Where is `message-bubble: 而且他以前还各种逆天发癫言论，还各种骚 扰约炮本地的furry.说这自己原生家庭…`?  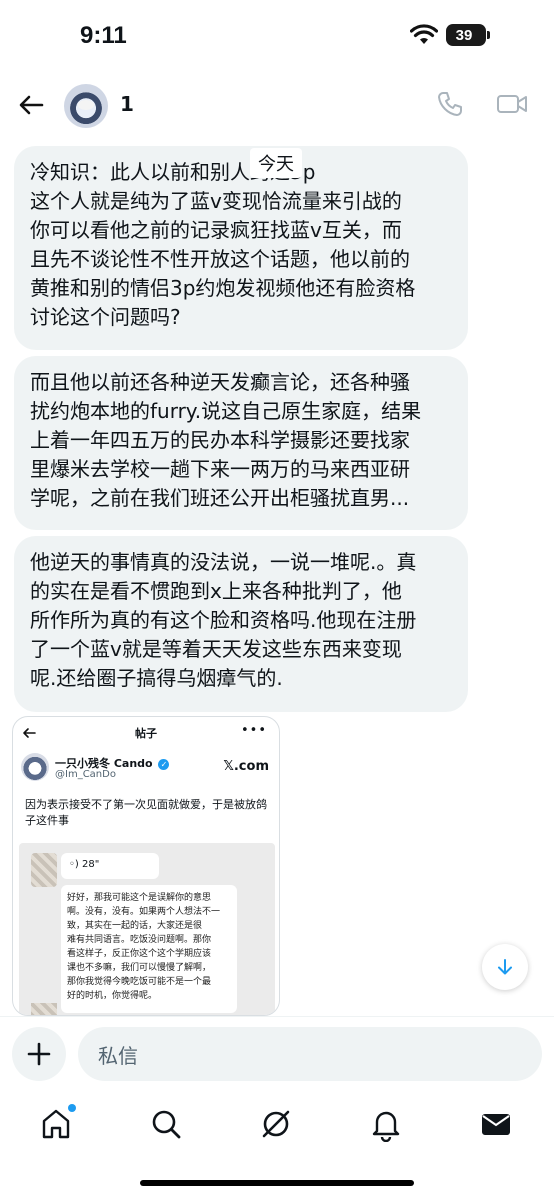 message-bubble: 而且他以前还各种逆天发癫言论，还各种骚 扰约炮本地的furry.说这自己原生家庭… is located at coordinates (241, 443).